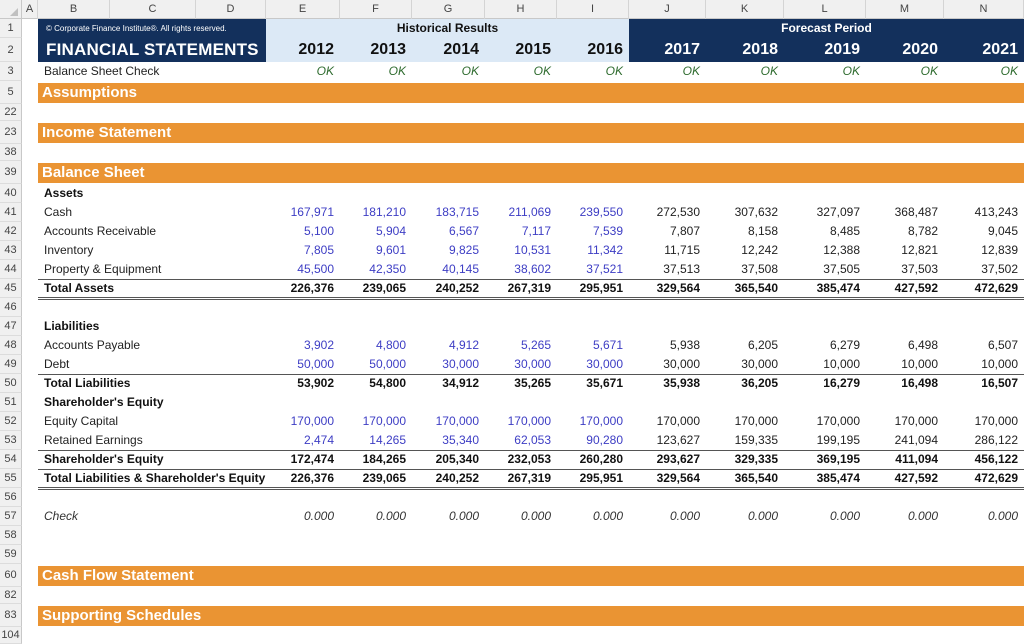 Image resolution: width=1024 pixels, height=644 pixels. Describe the element at coordinates (74, 9) in the screenshot. I see `column-header-b: B` at that location.